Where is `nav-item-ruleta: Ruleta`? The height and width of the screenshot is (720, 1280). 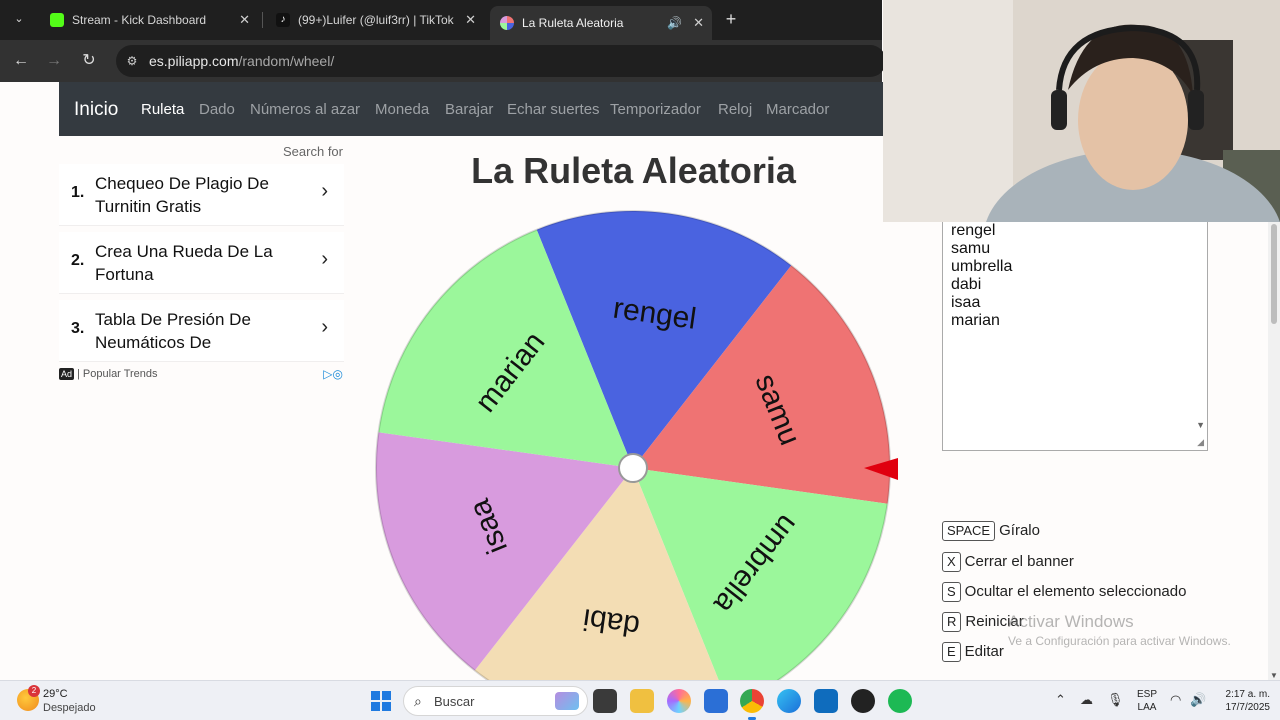 nav-item-ruleta: Ruleta is located at coordinates (162, 109).